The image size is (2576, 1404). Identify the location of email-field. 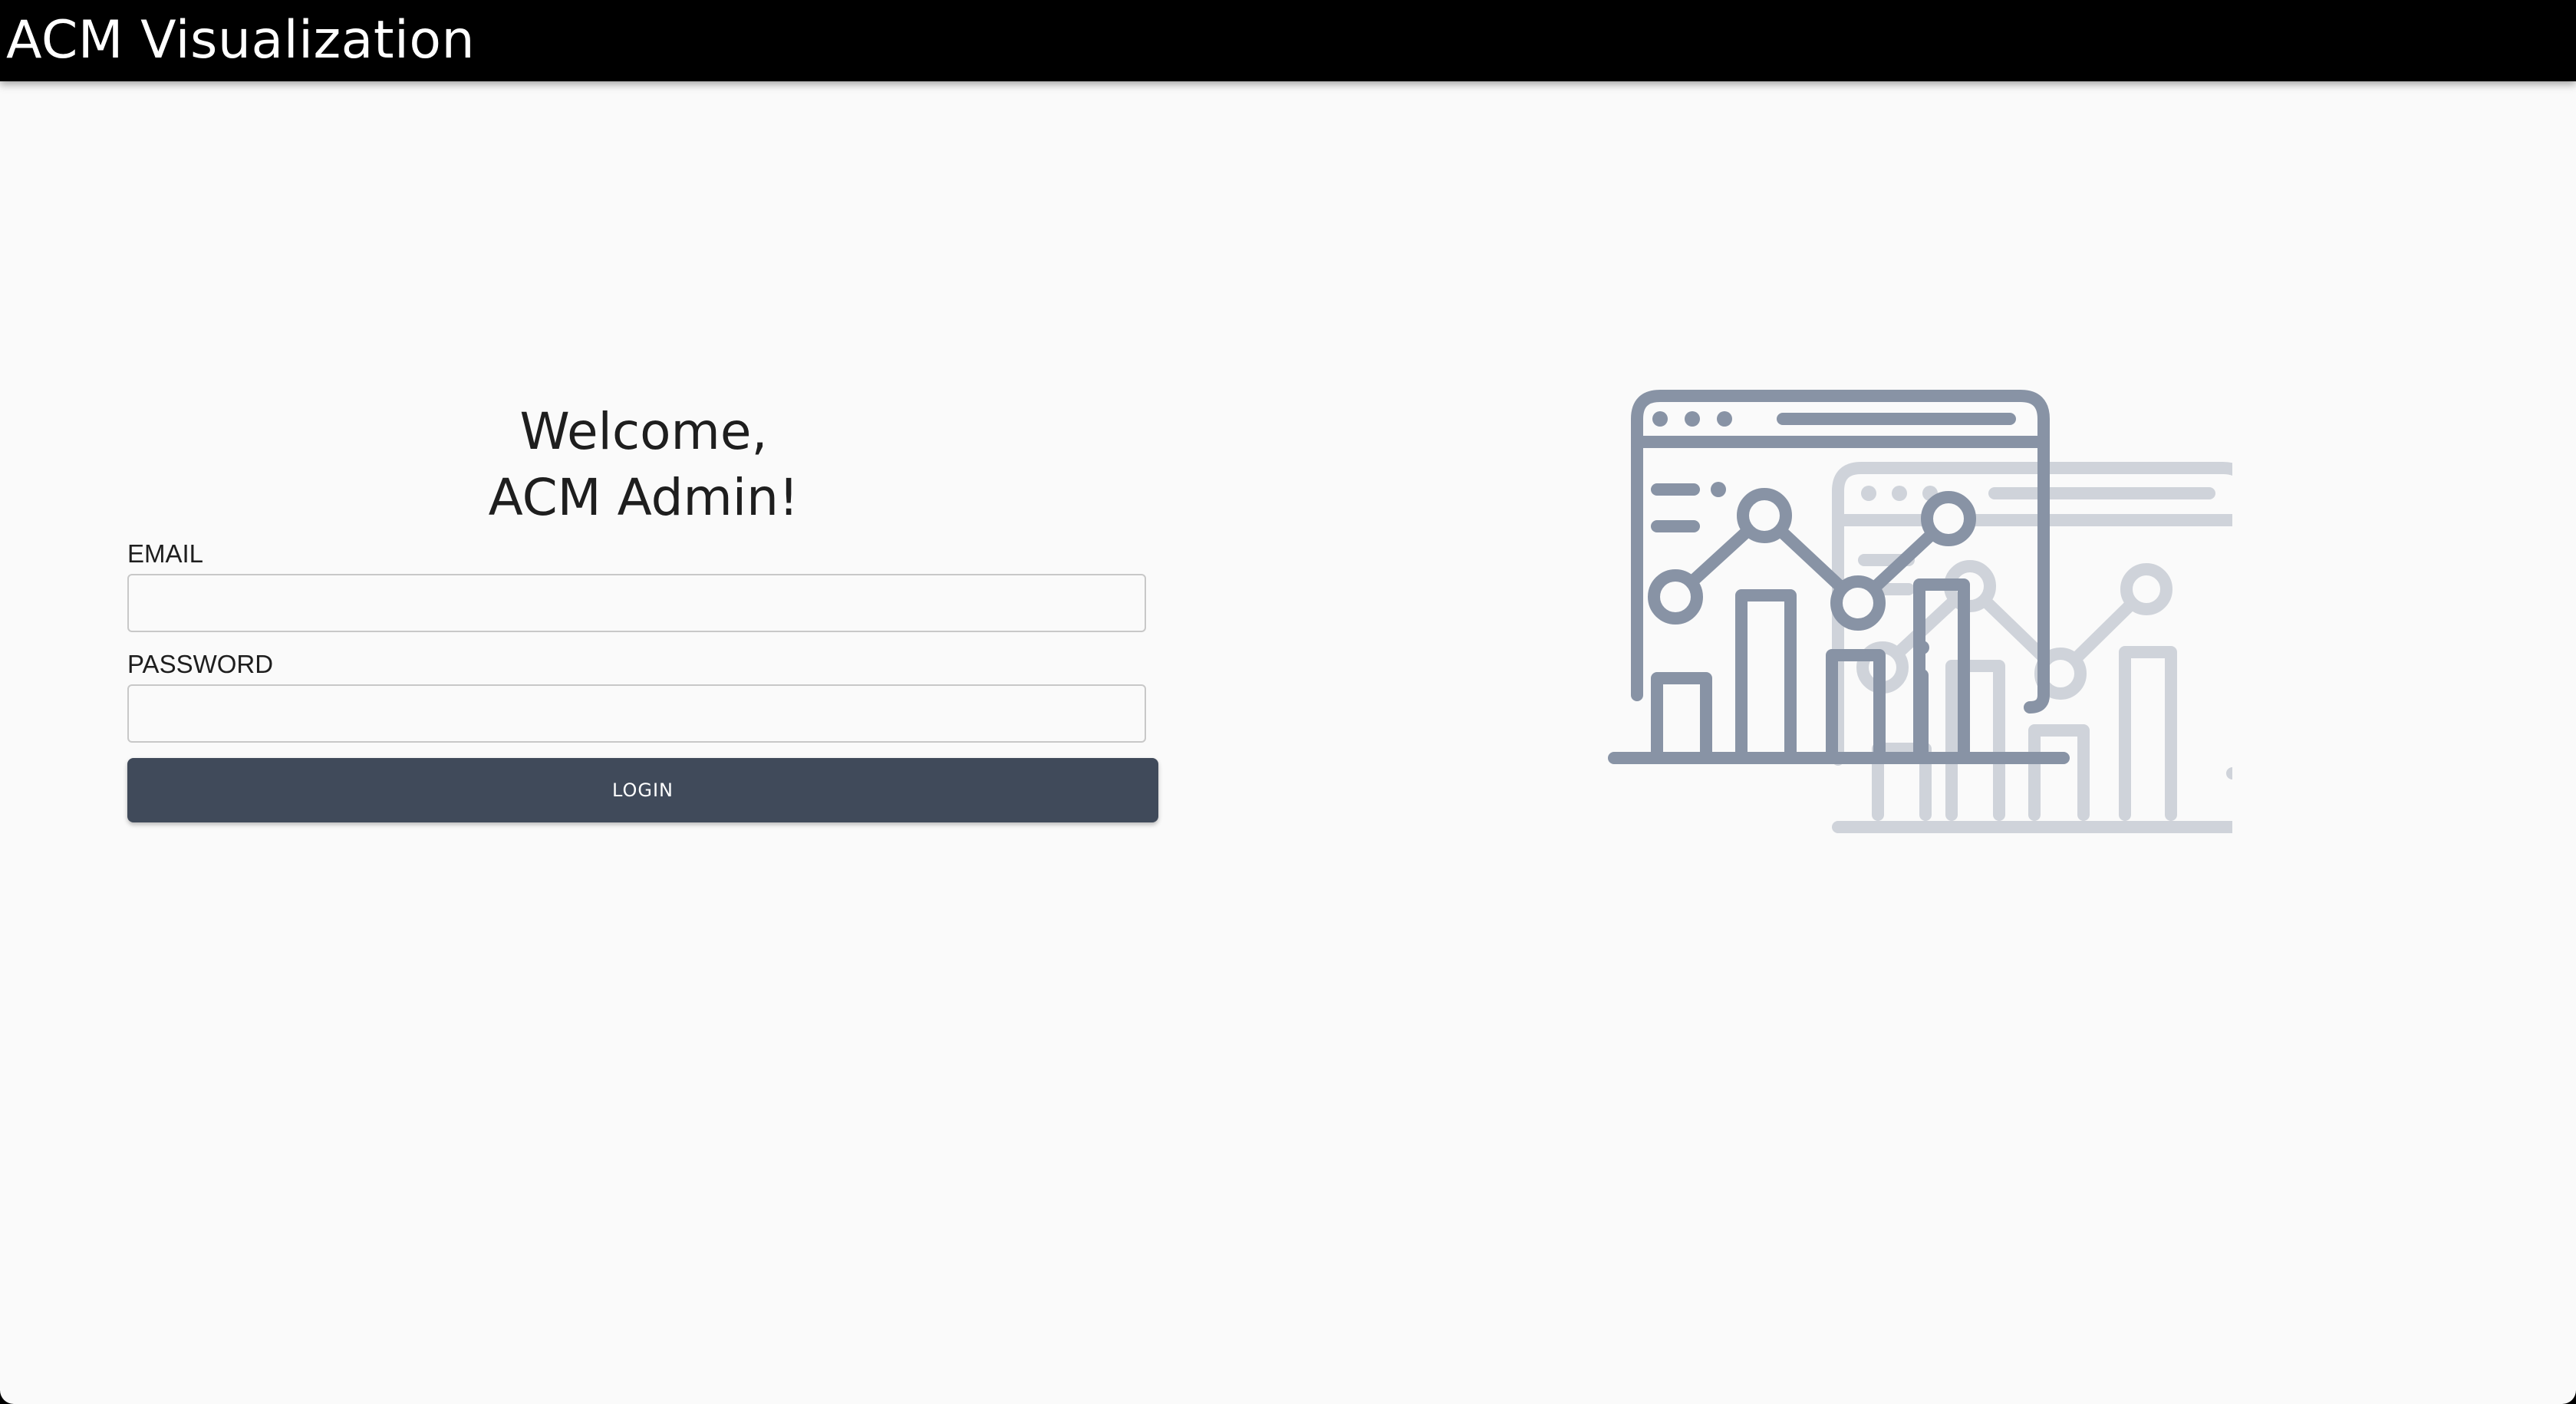
(636, 603).